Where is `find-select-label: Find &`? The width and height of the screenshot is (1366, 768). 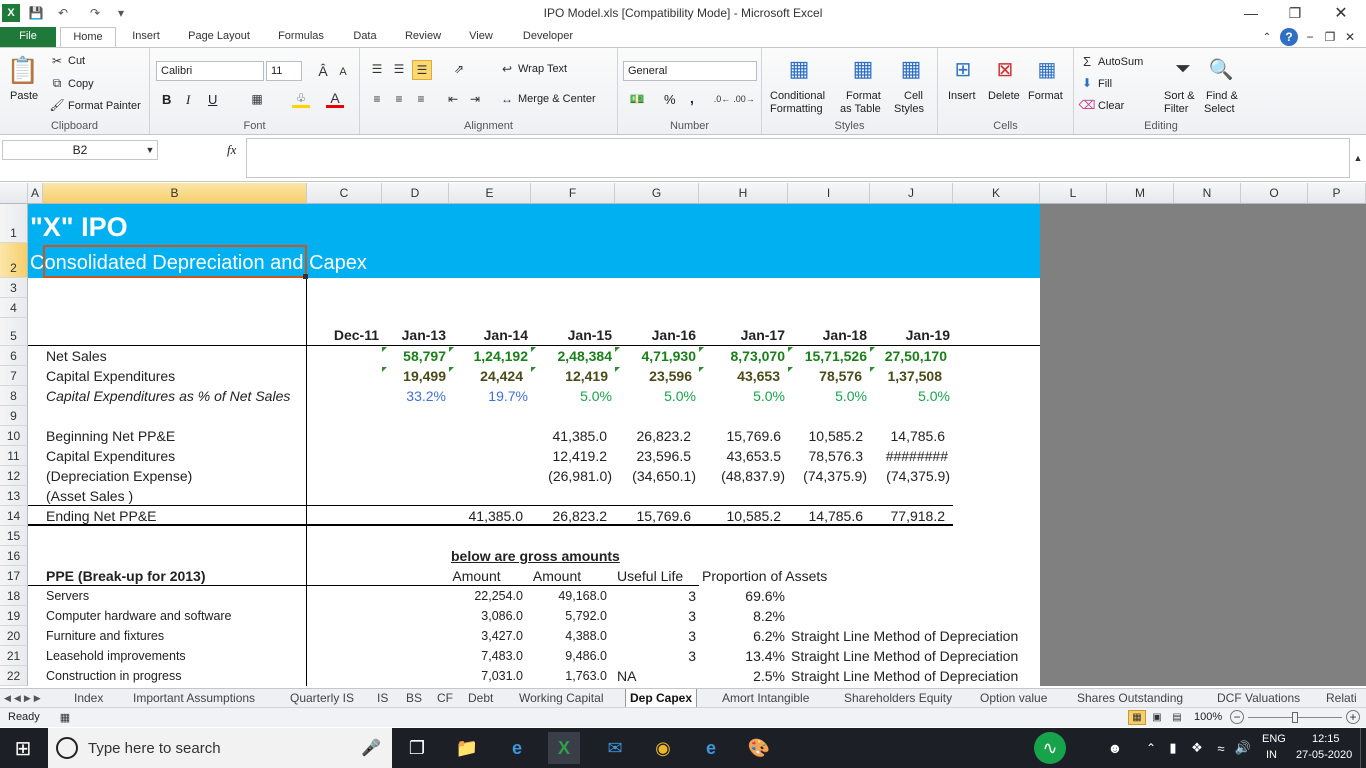
find-select-label: Find & is located at coordinates (1222, 96).